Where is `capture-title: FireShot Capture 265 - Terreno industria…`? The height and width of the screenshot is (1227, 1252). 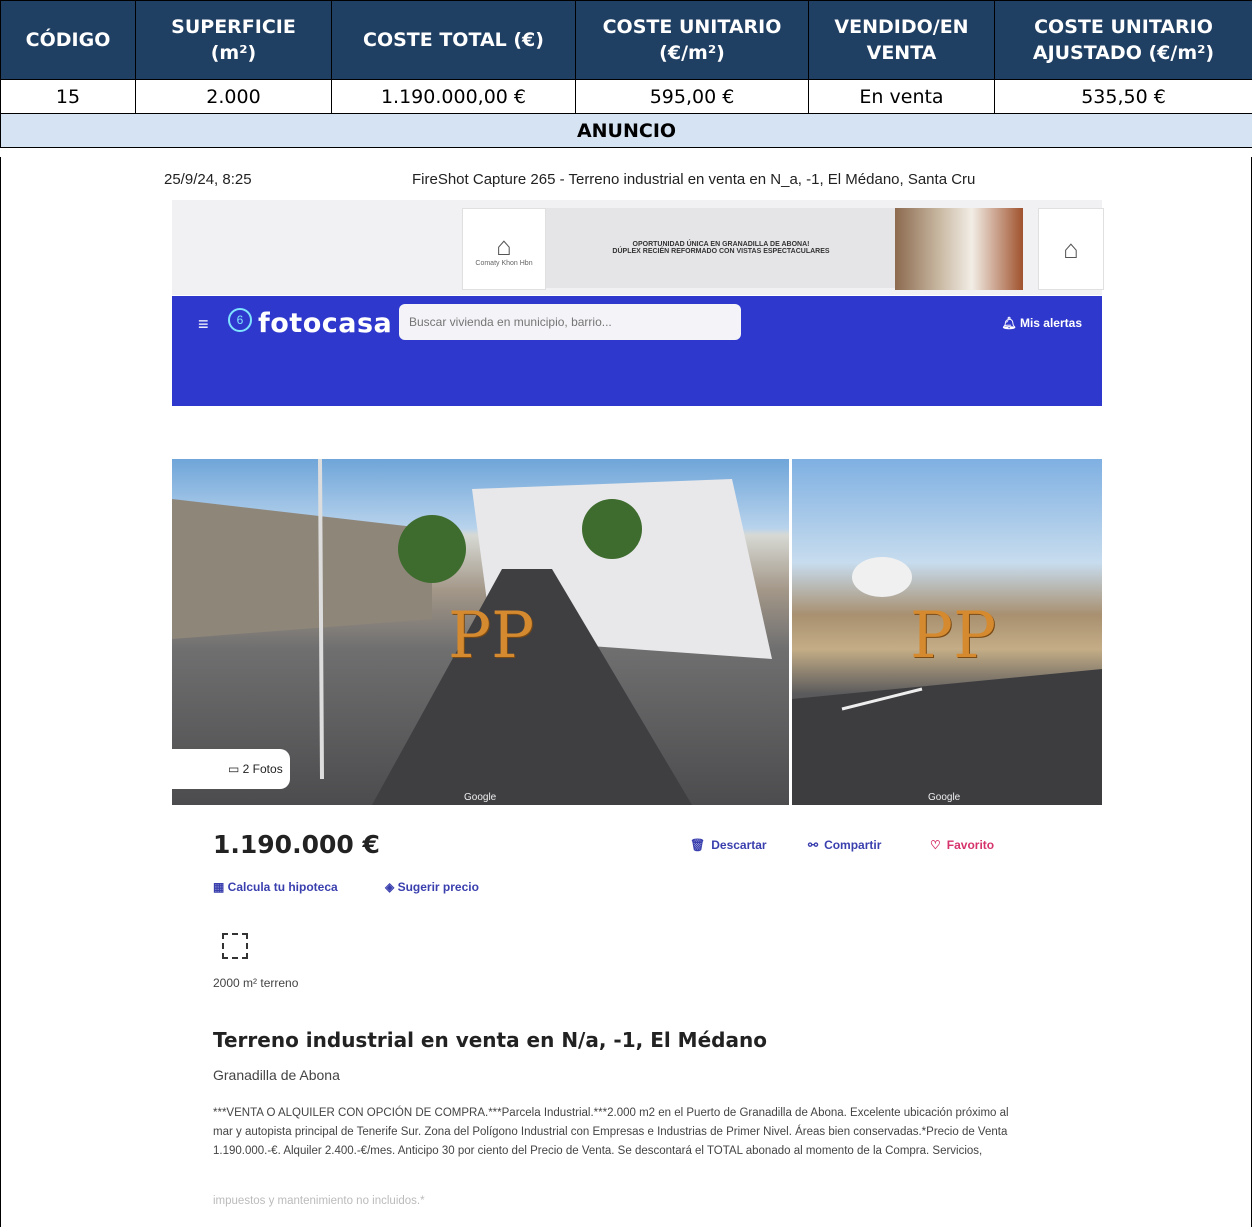 capture-title: FireShot Capture 265 - Terreno industria… is located at coordinates (694, 179).